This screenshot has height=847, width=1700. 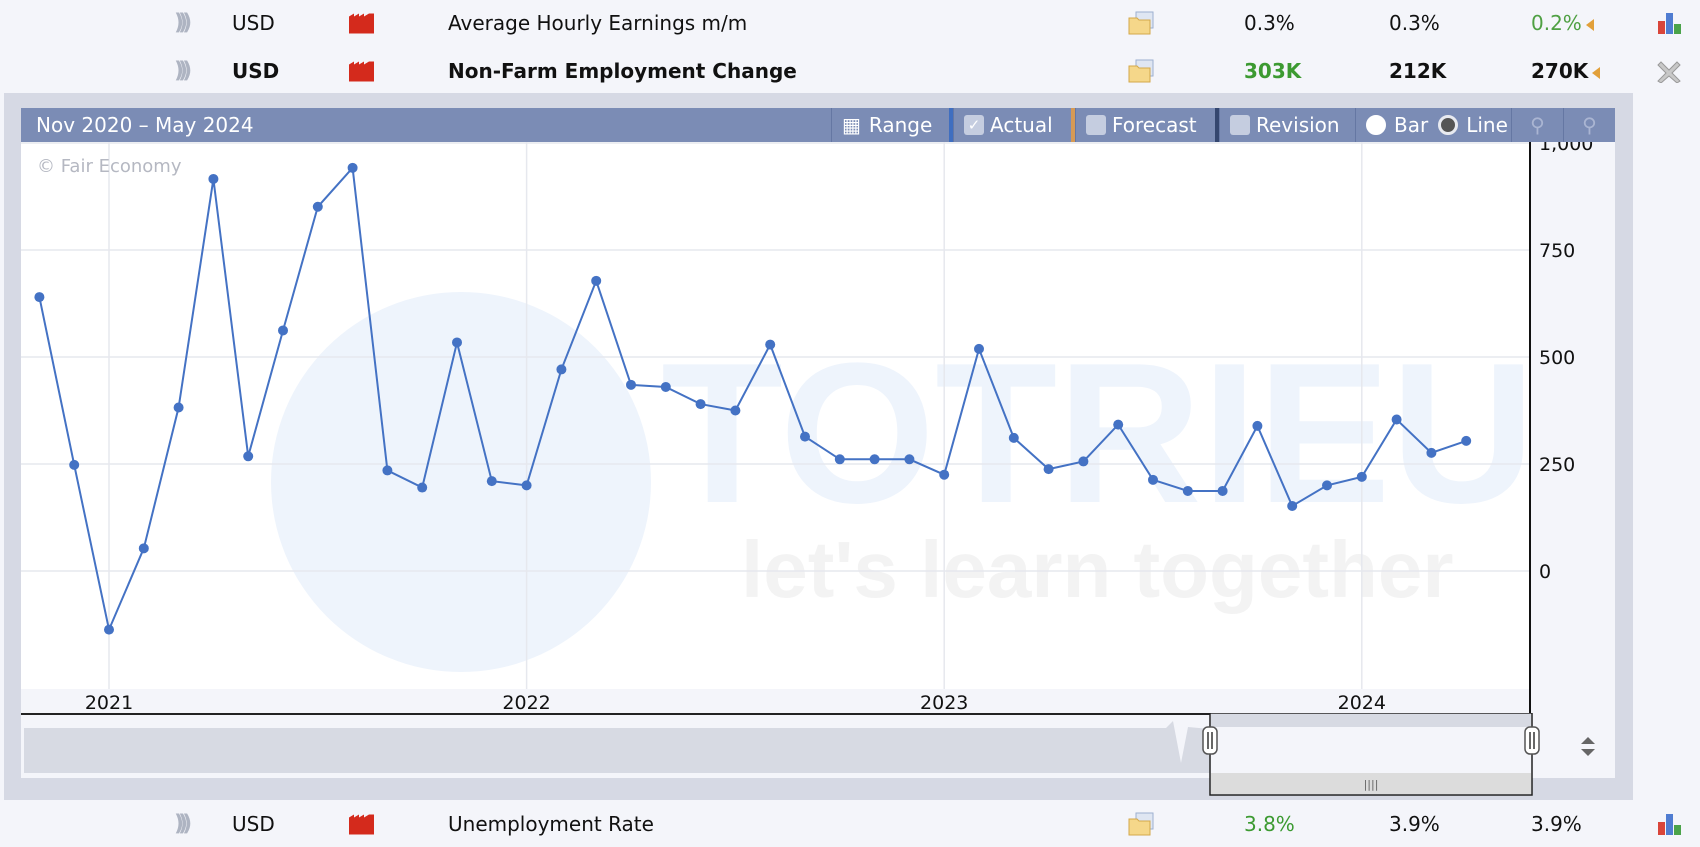 I want to click on previous-value: 3.9%, so click(x=1556, y=824).